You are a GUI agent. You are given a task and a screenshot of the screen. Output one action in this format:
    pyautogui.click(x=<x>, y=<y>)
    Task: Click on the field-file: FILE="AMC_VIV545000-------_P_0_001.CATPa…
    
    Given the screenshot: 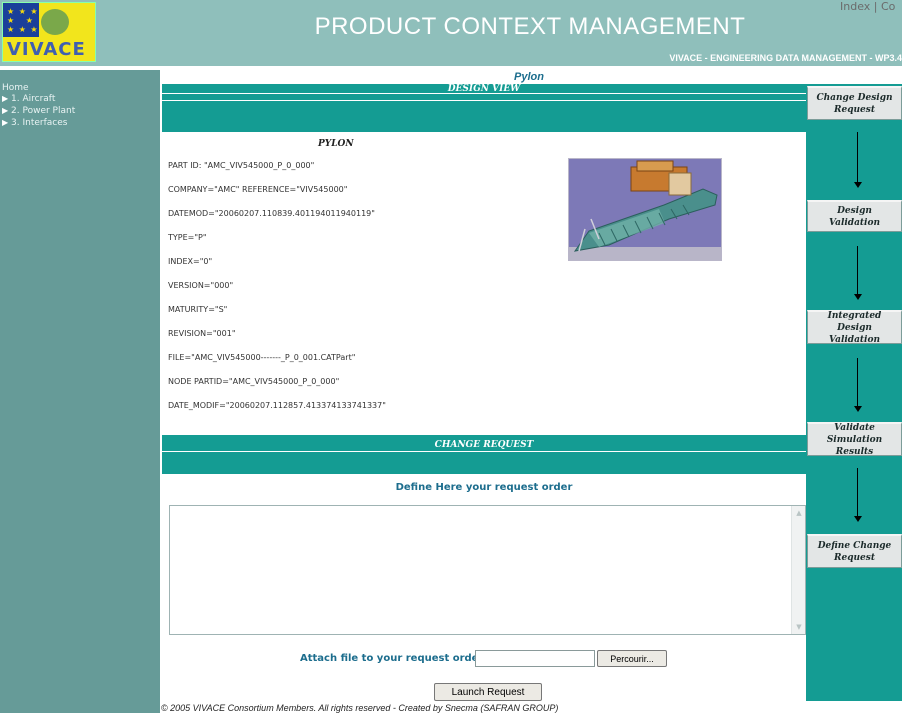 What is the action you would take?
    pyautogui.click(x=262, y=357)
    